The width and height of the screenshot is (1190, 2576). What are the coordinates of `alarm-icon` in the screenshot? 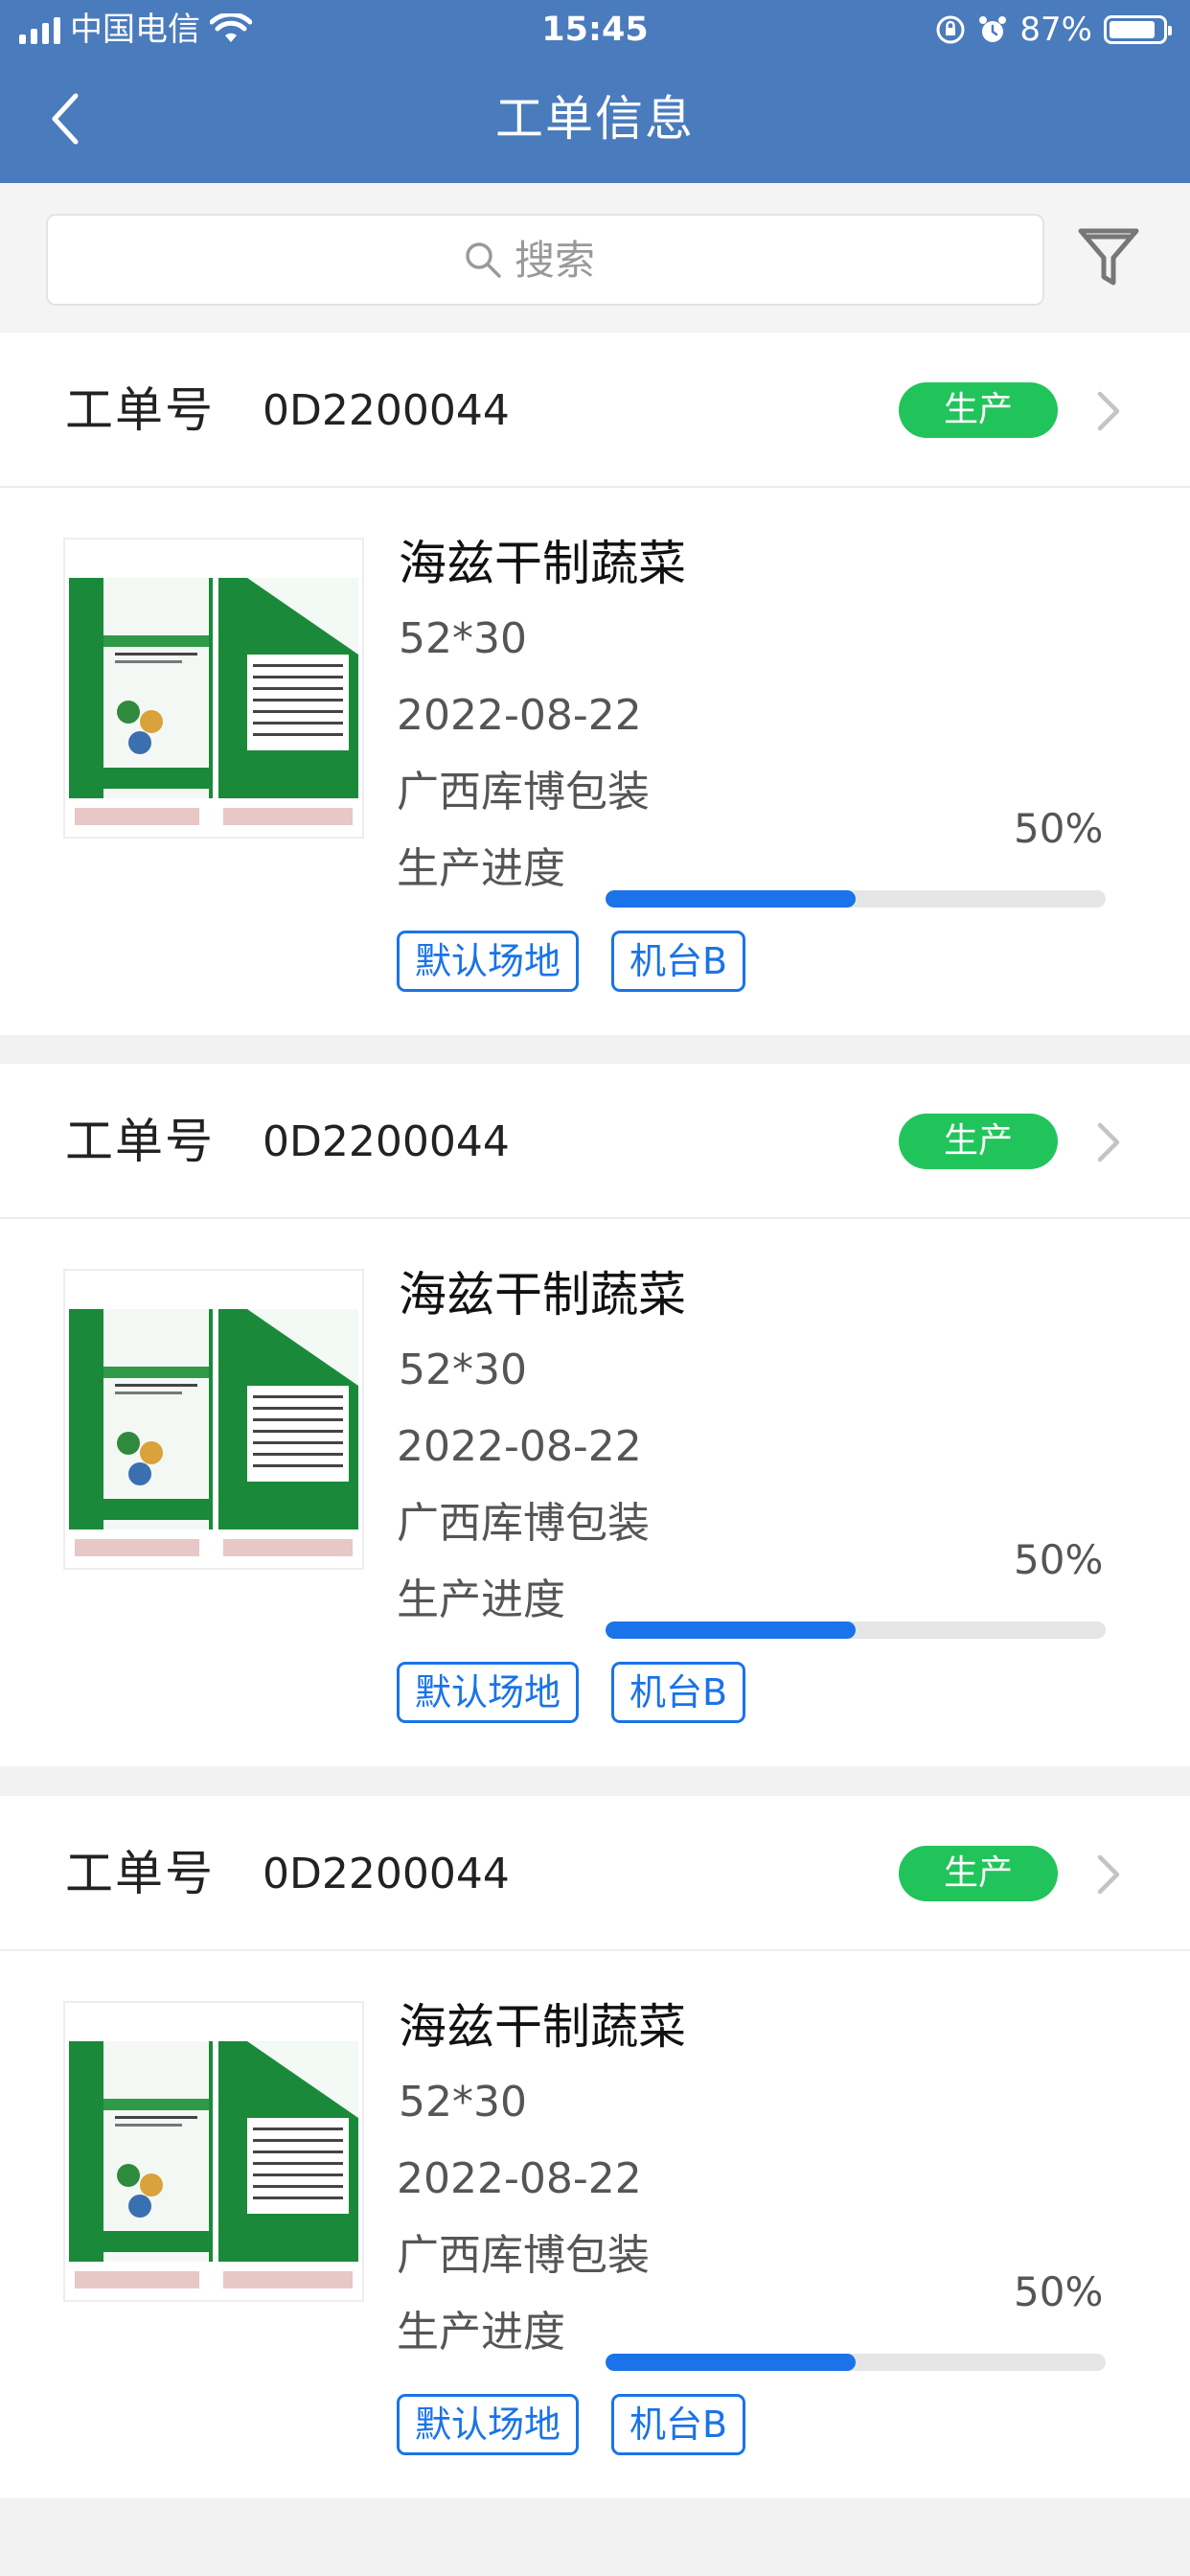 It's located at (993, 29).